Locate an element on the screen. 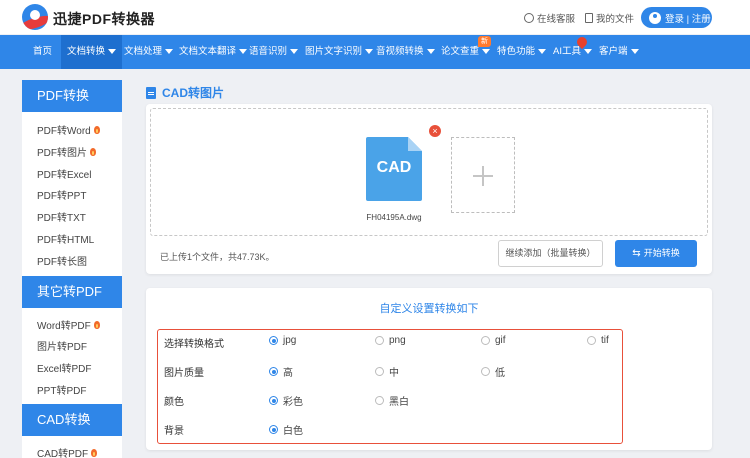  nav-item-doc-process: 文档处理 is located at coordinates (149, 52).